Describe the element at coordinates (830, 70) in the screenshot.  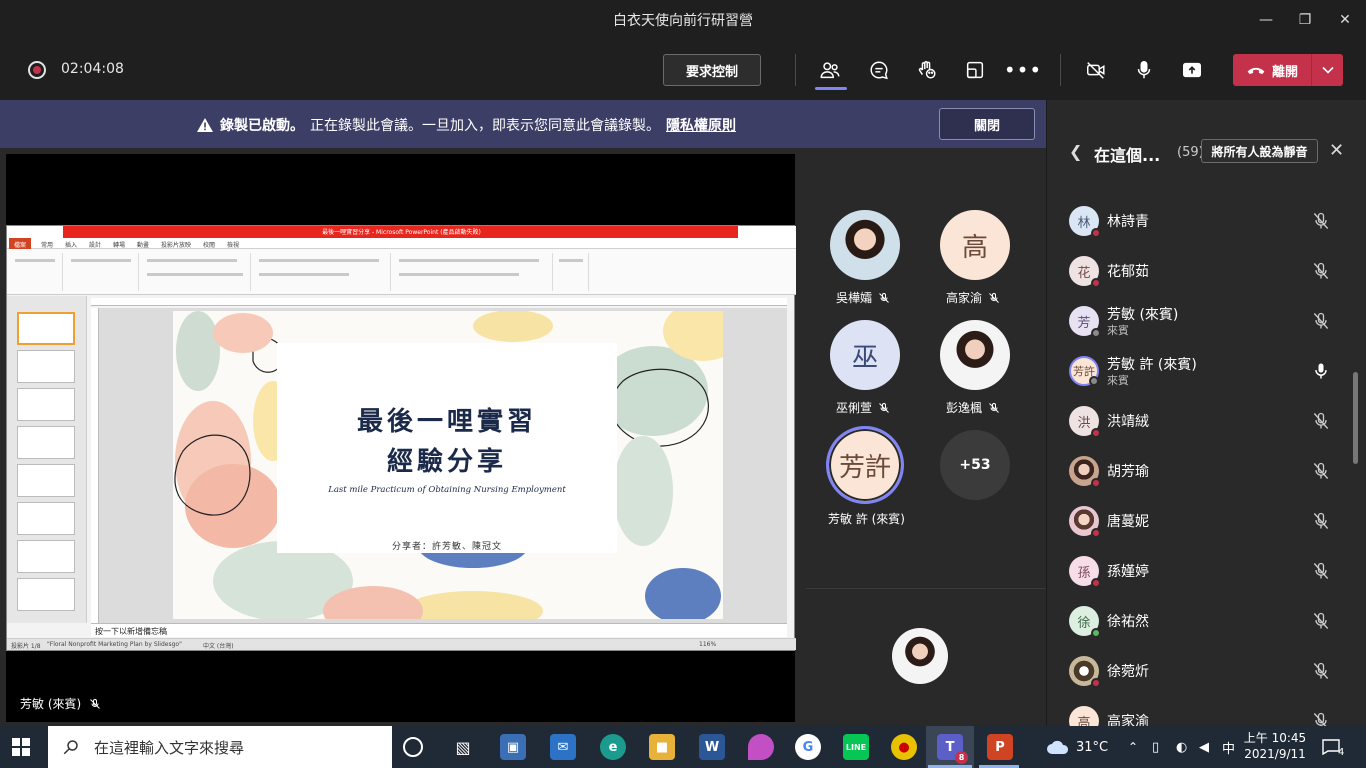
I see `people-icon` at that location.